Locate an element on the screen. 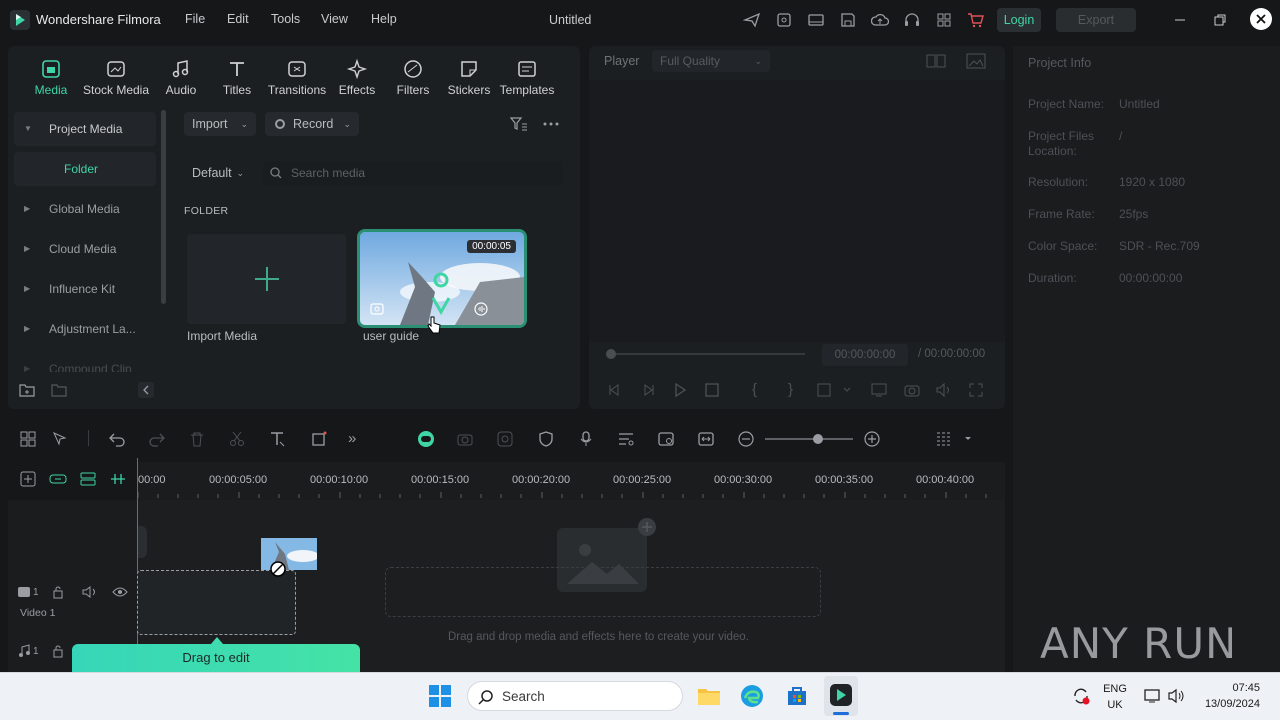 This screenshot has height=720, width=1280. clock-time: 07:45 is located at coordinates (1234, 688).